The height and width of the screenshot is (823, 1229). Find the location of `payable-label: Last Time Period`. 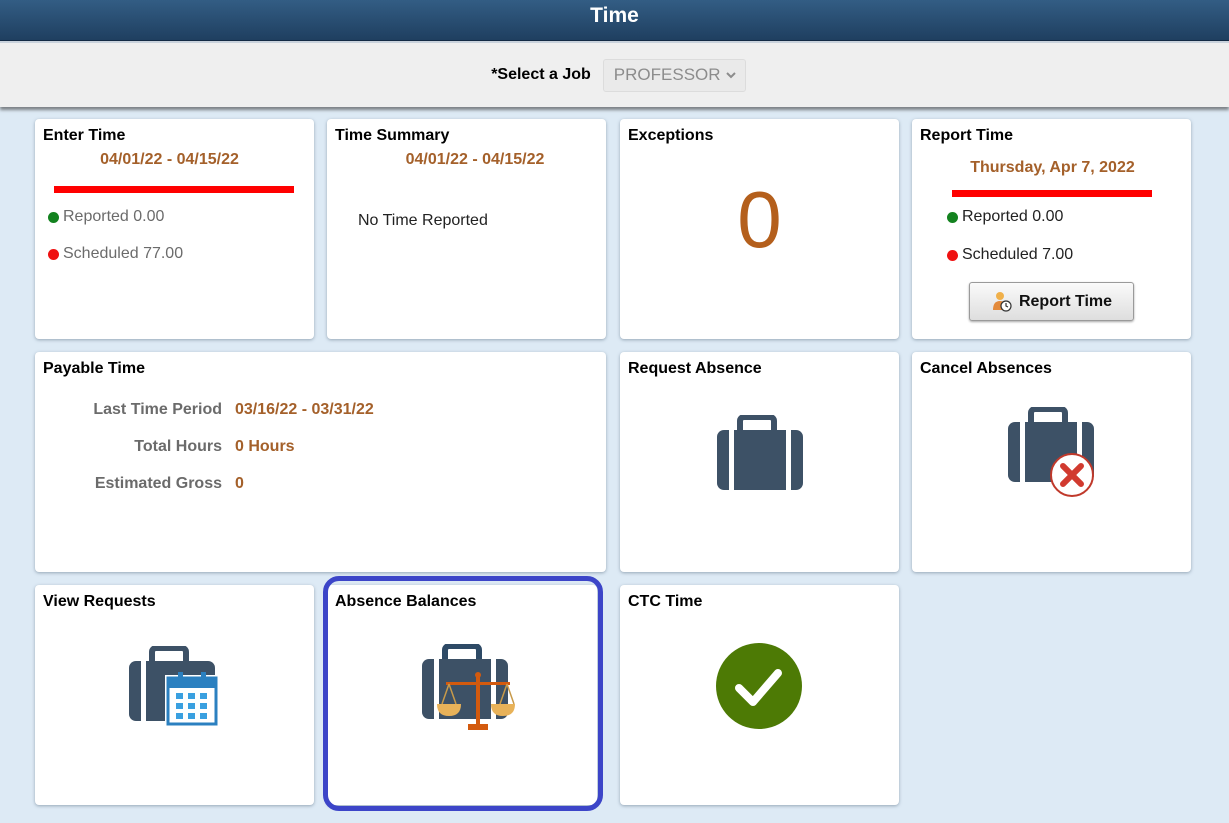

payable-label: Last Time Period is located at coordinates (157, 409).